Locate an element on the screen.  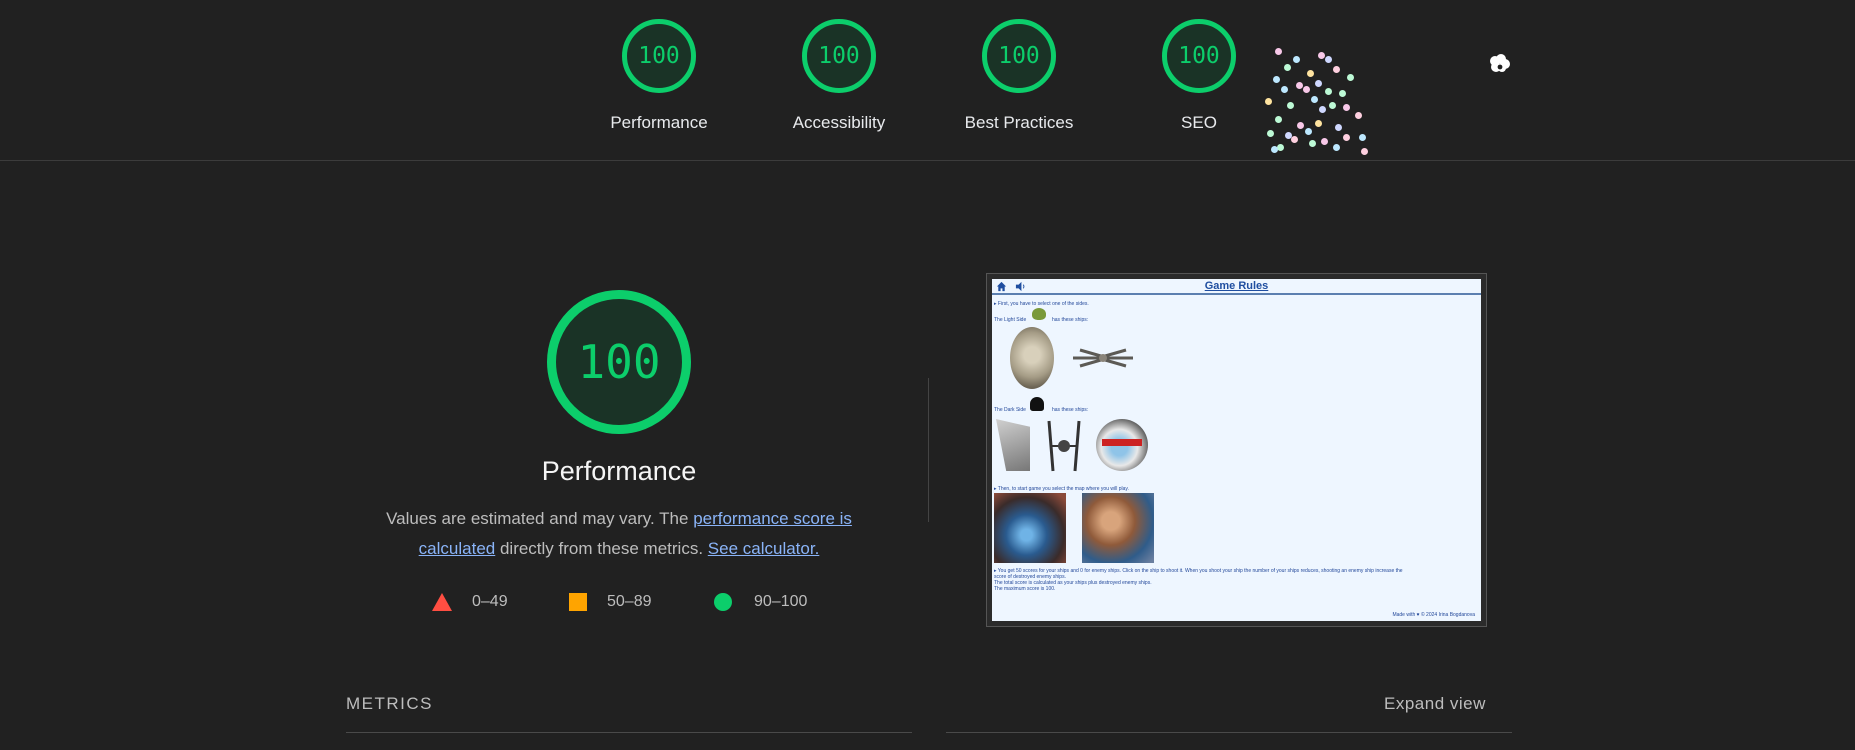
lighthouse-menu-icon is located at coordinates (1500, 64).